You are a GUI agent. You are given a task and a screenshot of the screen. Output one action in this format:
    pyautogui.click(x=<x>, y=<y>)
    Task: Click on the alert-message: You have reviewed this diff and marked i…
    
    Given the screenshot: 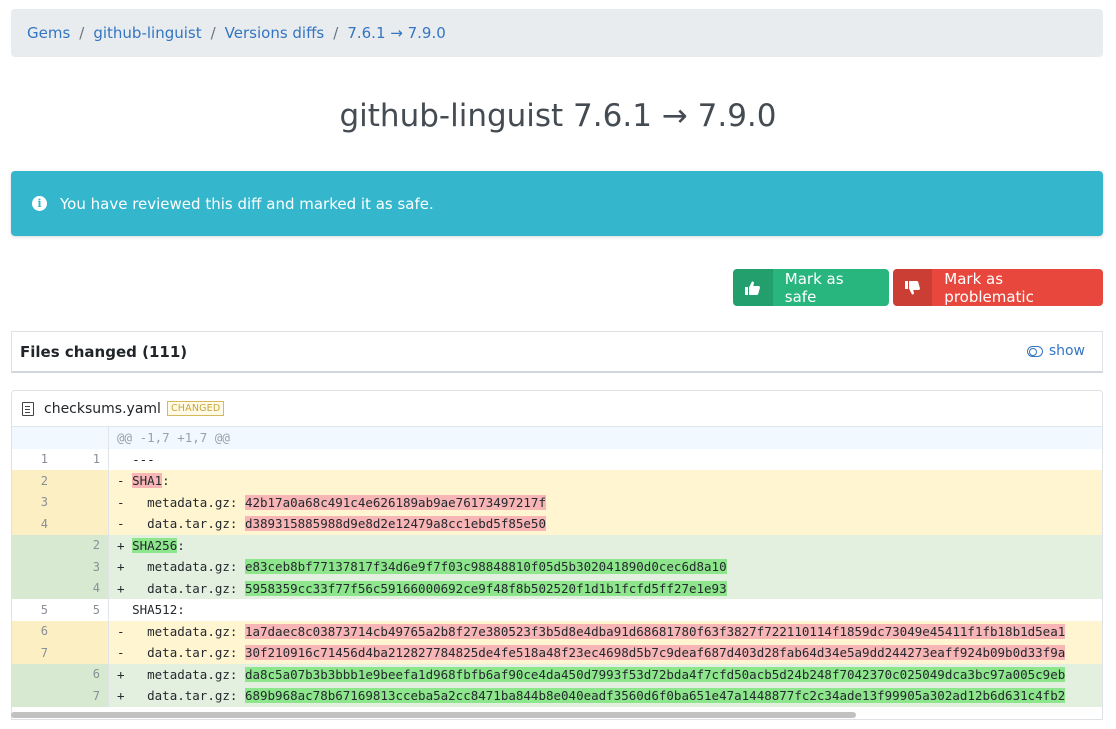 What is the action you would take?
    pyautogui.click(x=247, y=203)
    